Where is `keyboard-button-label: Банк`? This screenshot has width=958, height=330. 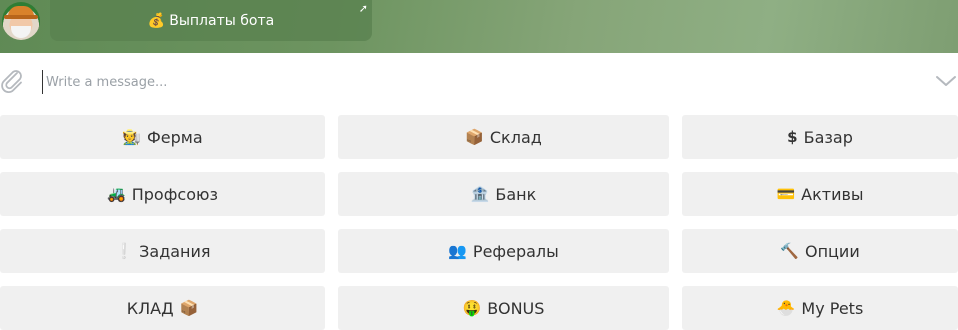
keyboard-button-label: Банк is located at coordinates (516, 194).